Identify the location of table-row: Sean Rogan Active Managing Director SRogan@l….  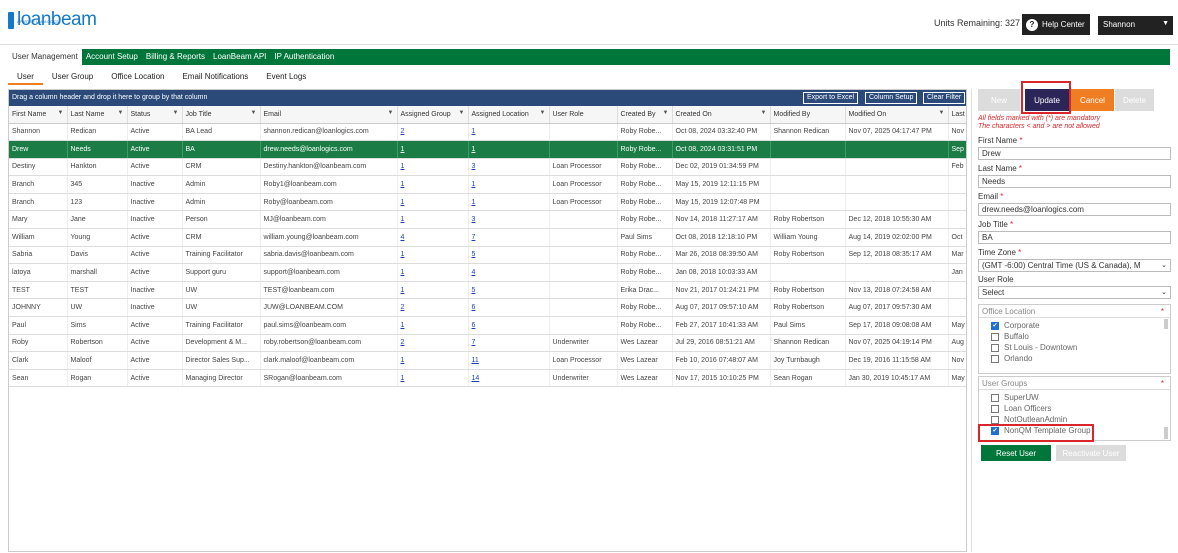
(487, 378).